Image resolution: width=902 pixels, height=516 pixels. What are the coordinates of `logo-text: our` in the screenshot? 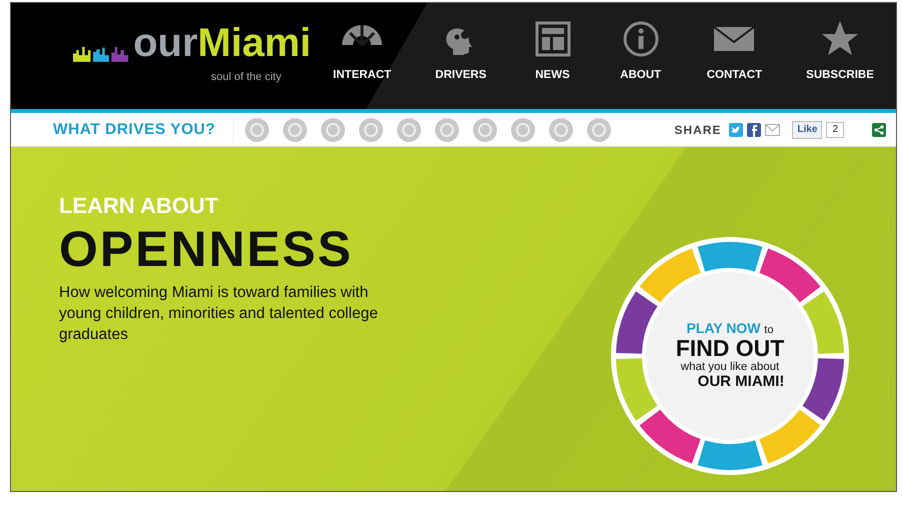 It's located at (165, 43).